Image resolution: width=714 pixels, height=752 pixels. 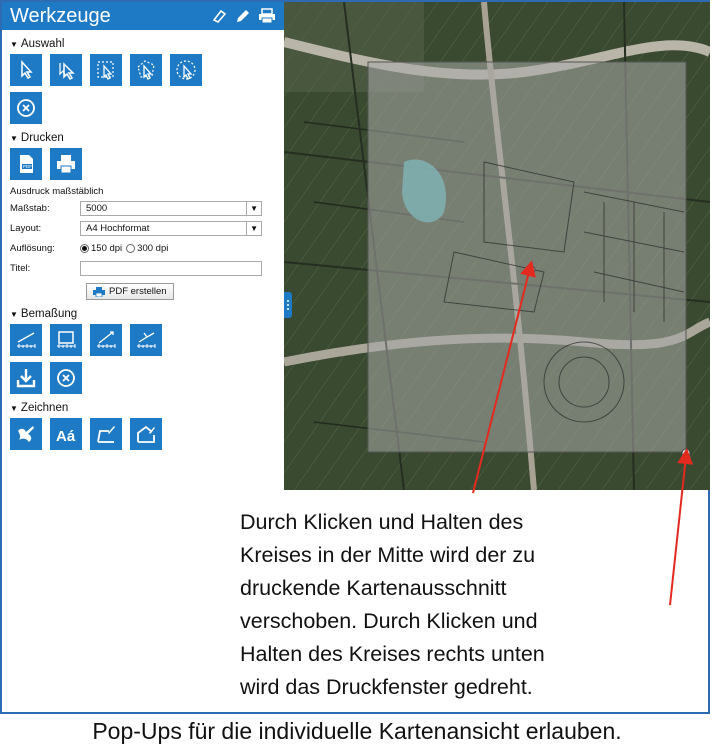 What do you see at coordinates (504, 377) in the screenshot?
I see `arrow-to-center-handle` at bounding box center [504, 377].